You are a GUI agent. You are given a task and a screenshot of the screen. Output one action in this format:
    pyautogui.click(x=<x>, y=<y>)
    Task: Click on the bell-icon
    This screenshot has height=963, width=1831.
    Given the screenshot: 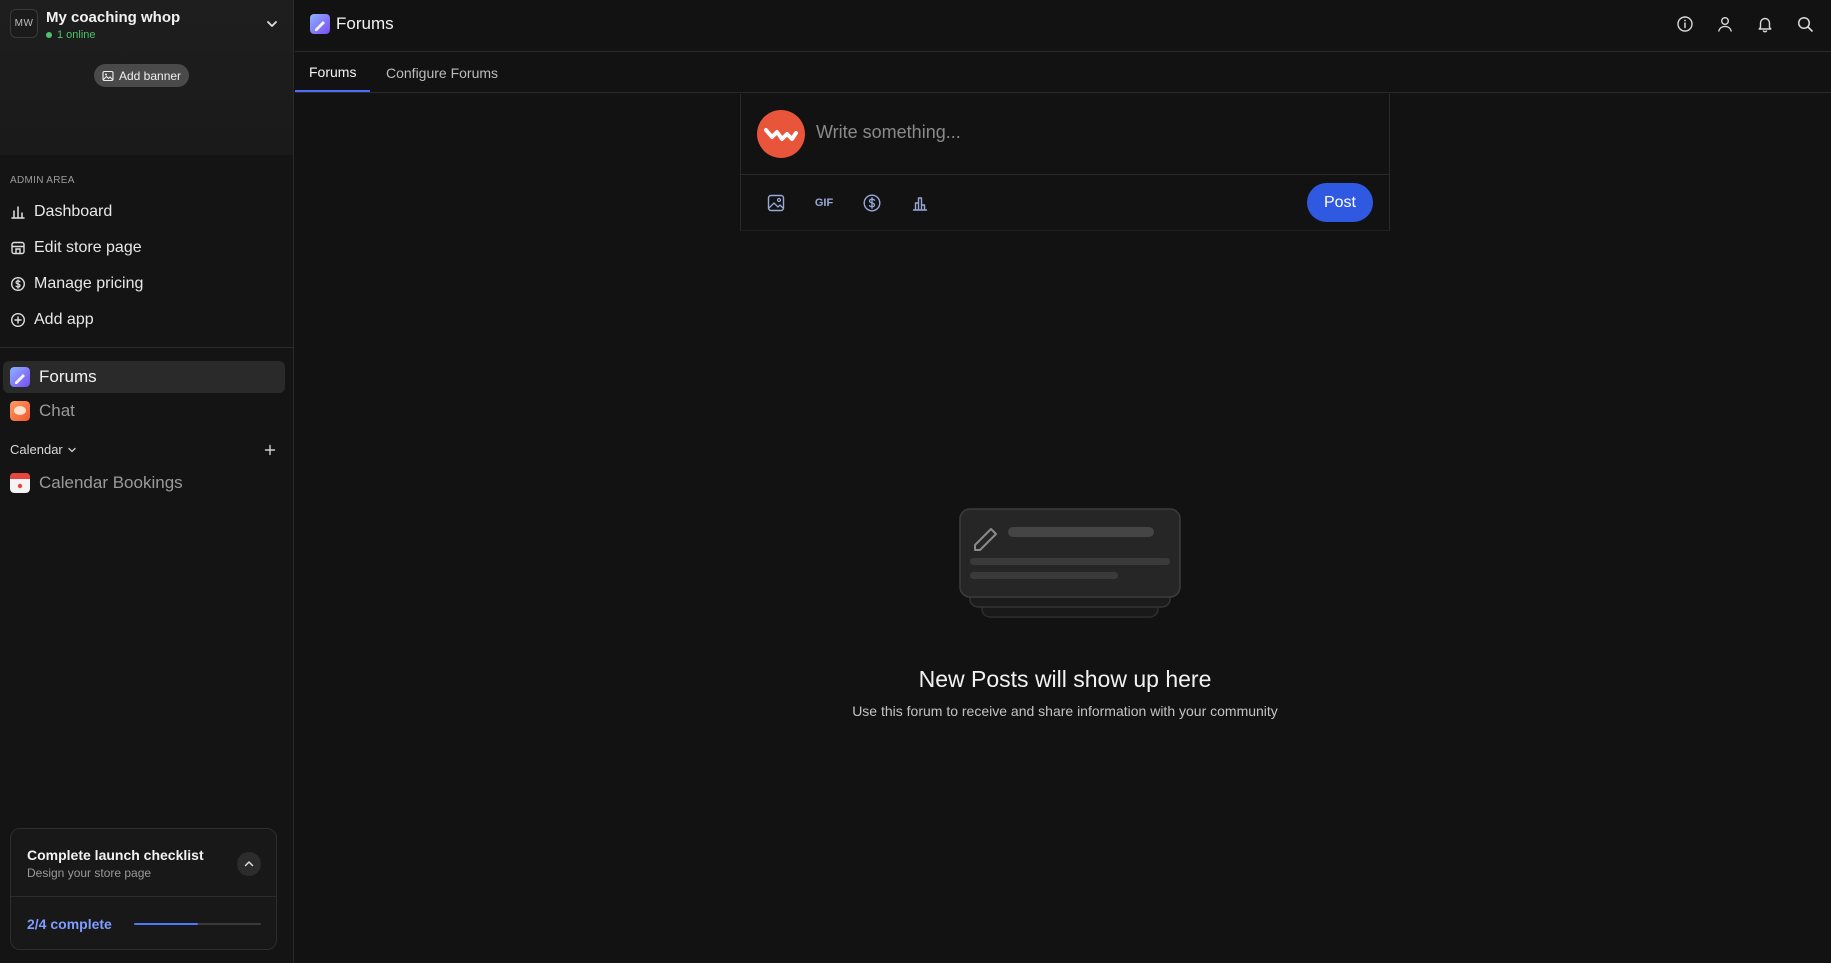 What is the action you would take?
    pyautogui.click(x=1765, y=24)
    